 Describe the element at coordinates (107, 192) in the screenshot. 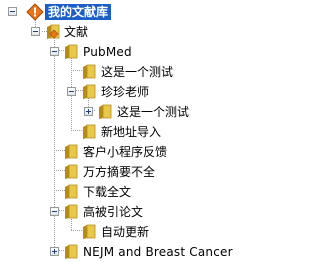

I see `tree-node-label: 下载全文` at that location.